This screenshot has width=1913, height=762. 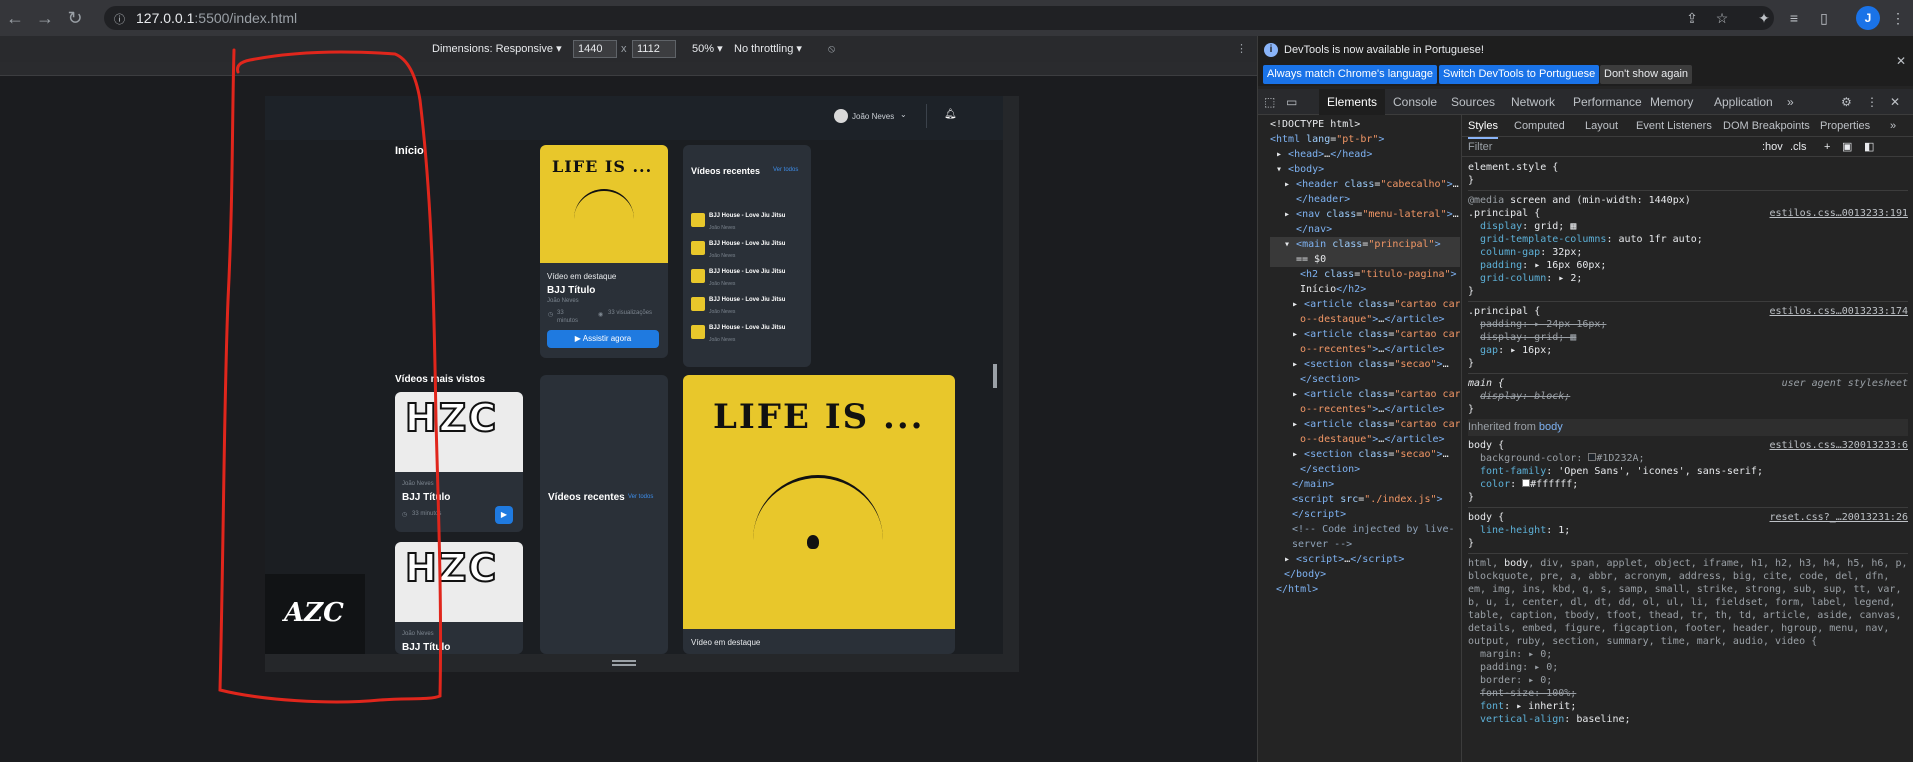 I want to click on css-declaration: padding: ▸ 0;, so click(x=1688, y=667).